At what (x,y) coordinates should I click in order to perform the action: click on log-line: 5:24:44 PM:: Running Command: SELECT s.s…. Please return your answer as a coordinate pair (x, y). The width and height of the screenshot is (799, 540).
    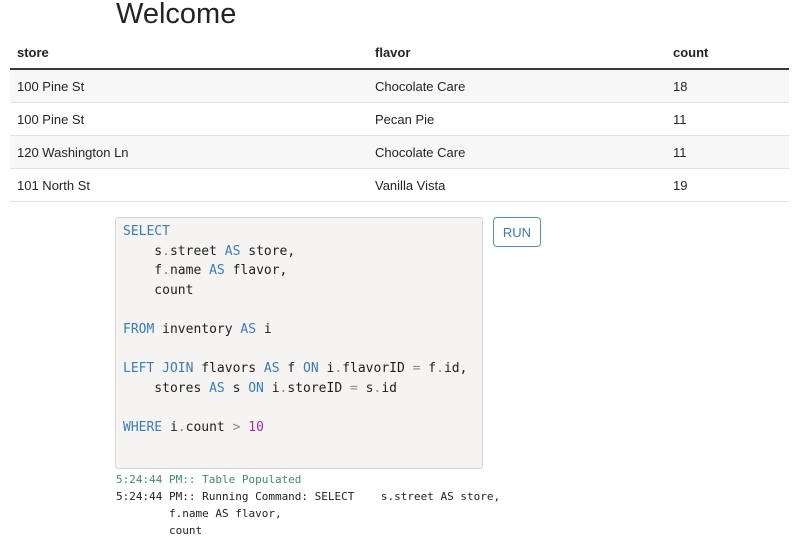
    Looking at the image, I should click on (308, 496).